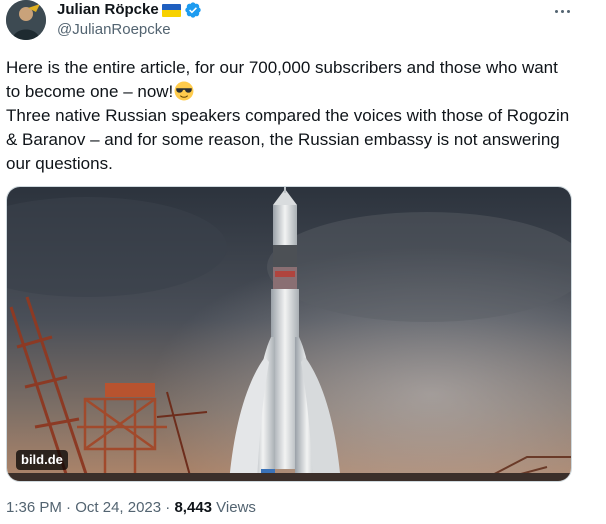  Describe the element at coordinates (42, 460) in the screenshot. I see `source-label: bild.de` at that location.